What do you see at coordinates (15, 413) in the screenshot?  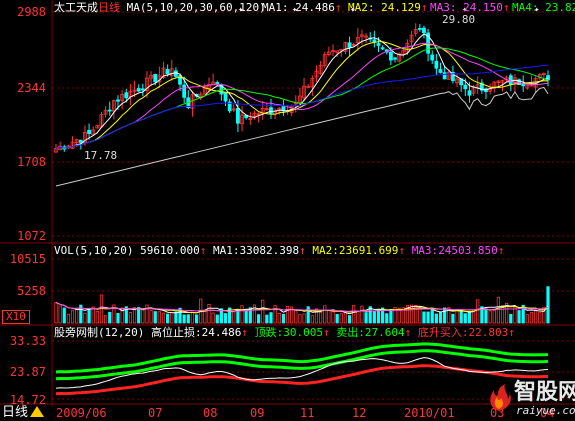 I see `period-tab: 日线` at bounding box center [15, 413].